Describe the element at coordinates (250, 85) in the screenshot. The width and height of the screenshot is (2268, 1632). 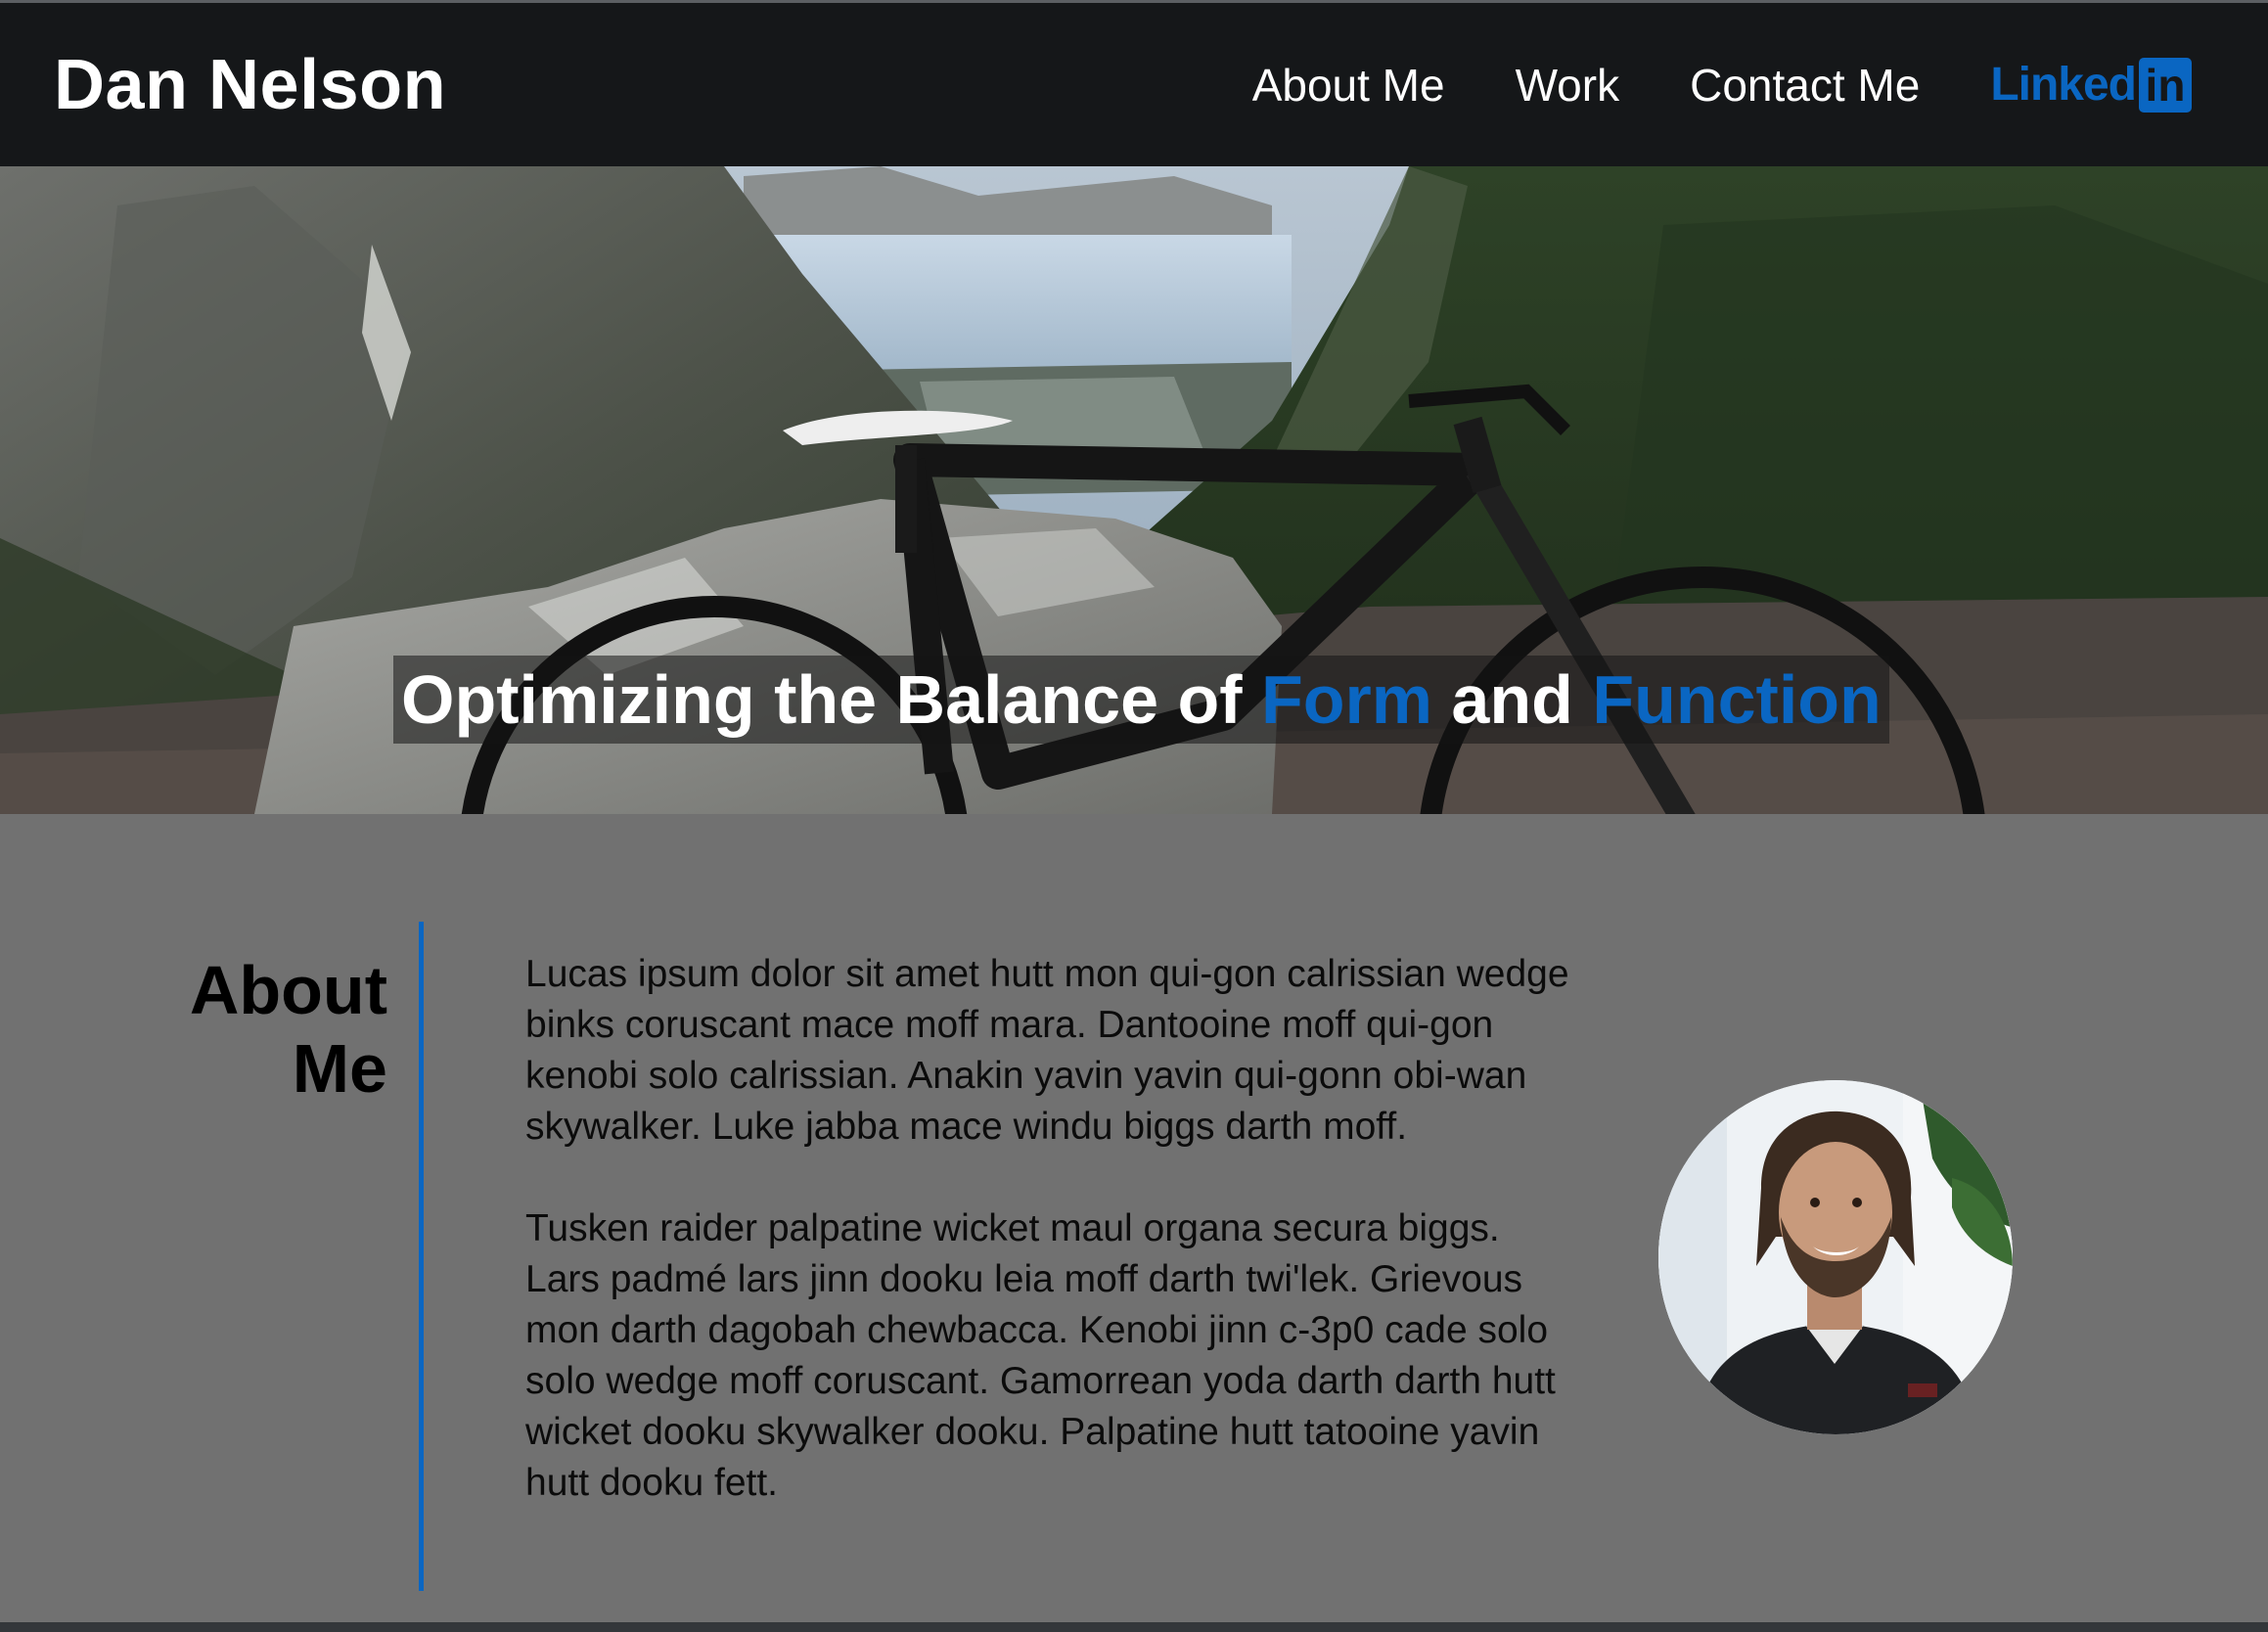
I see `site-title: Dan Nelson` at that location.